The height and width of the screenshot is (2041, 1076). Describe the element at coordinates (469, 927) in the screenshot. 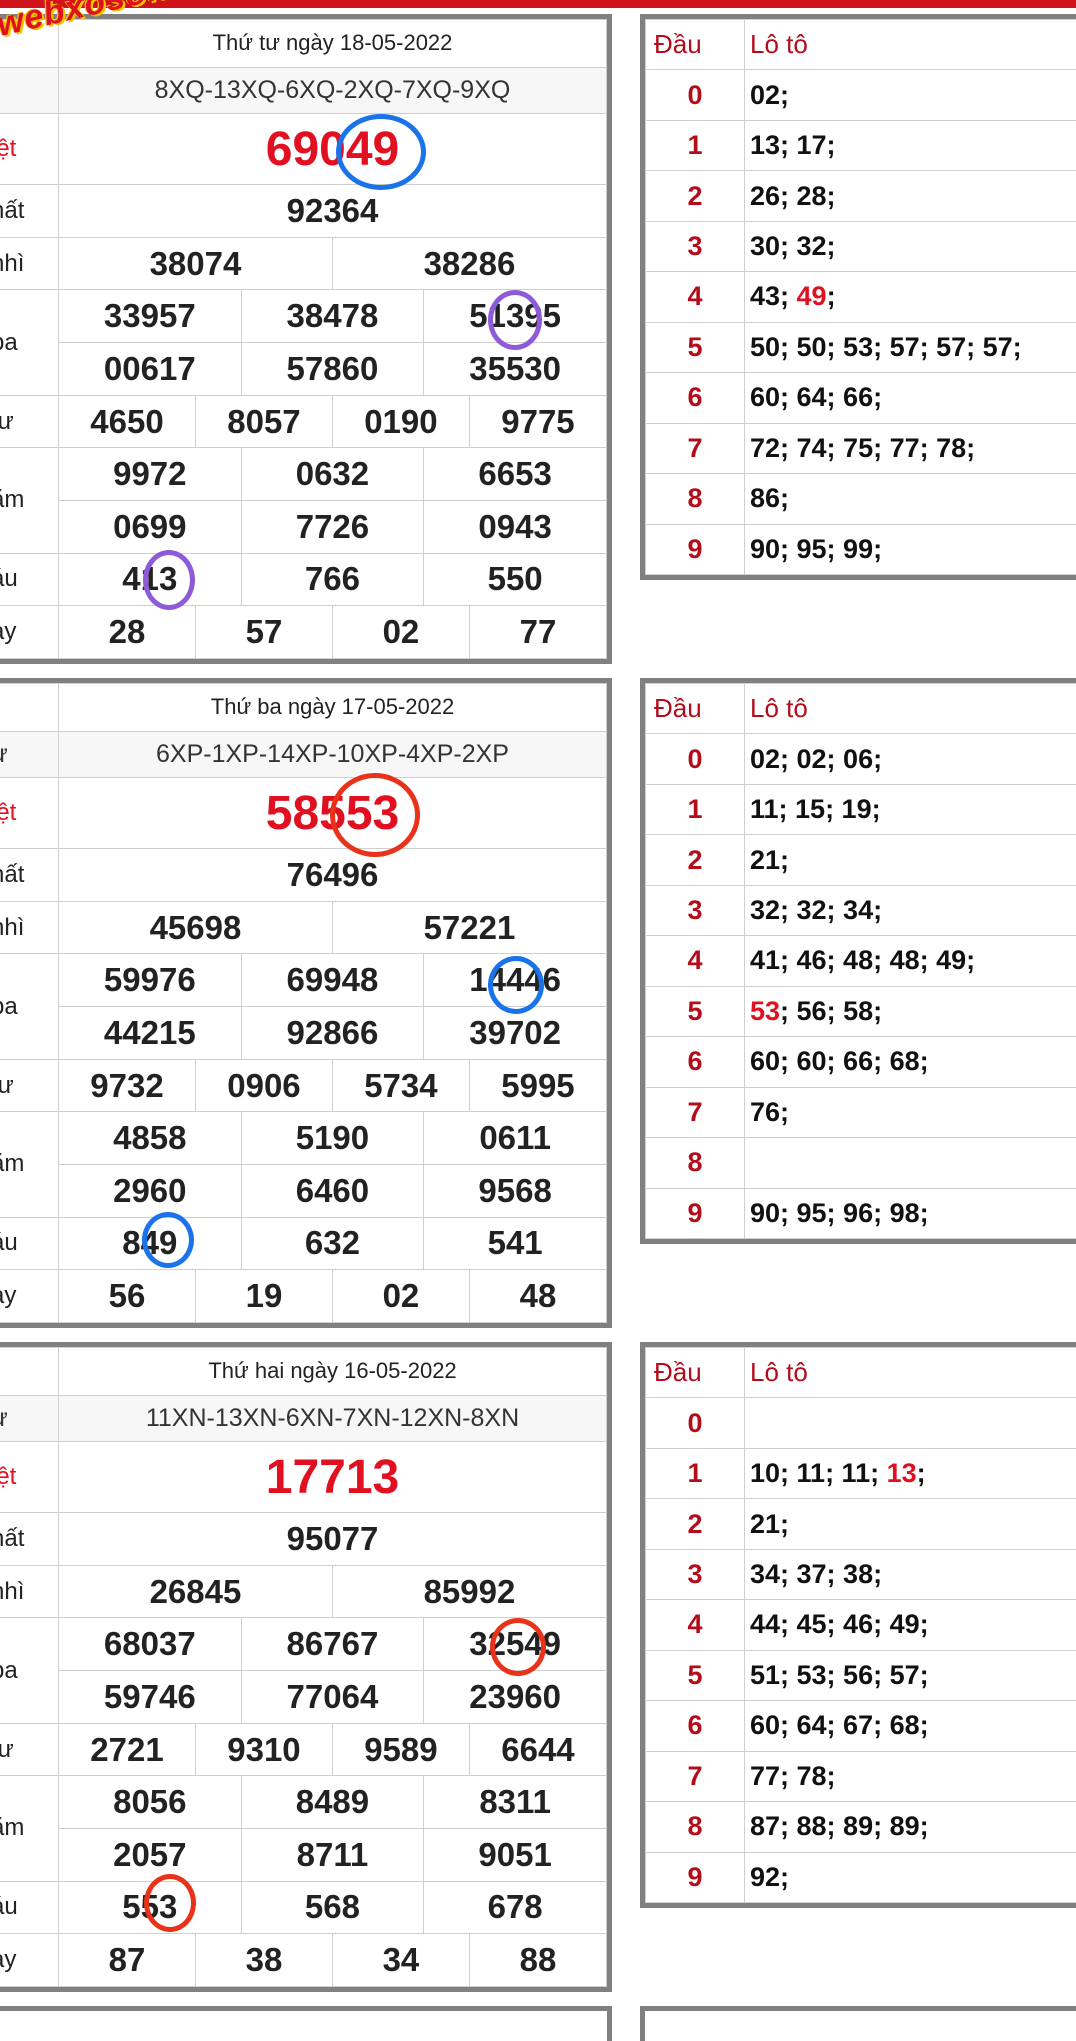

I see `second-prize: 57221` at that location.